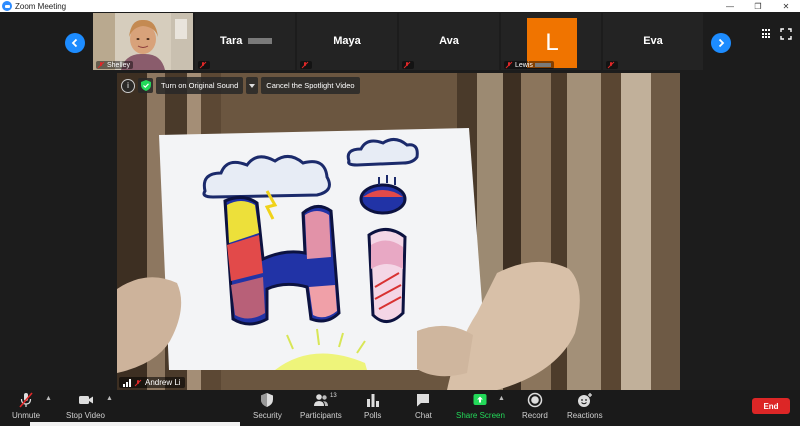 The image size is (800, 426). I want to click on chevron-right-icon, so click(721, 43).